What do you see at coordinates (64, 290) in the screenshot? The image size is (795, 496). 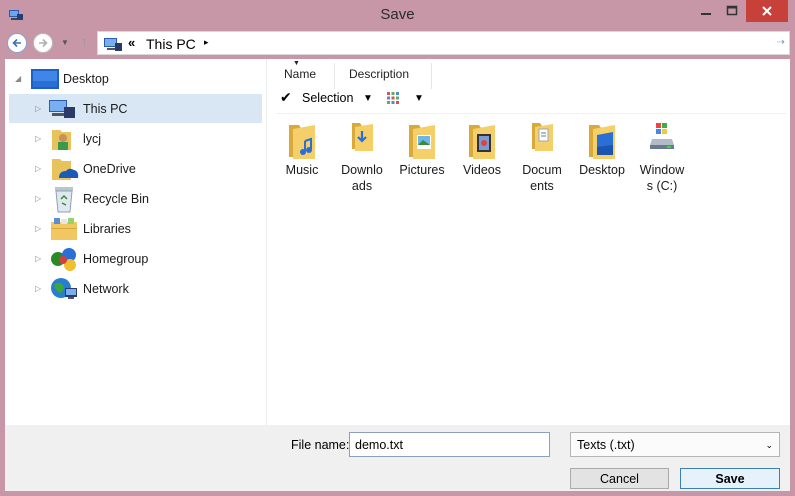 I see `network-icon` at bounding box center [64, 290].